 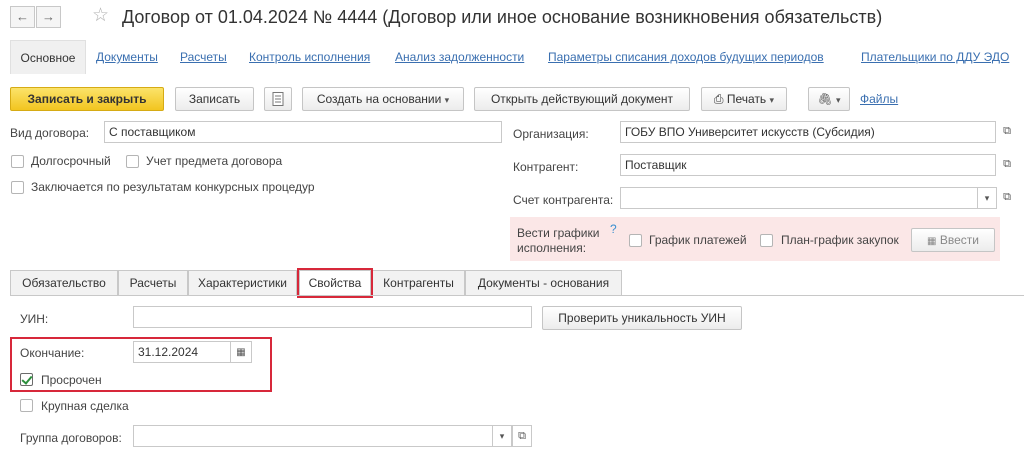 I want to click on back-button: ←, so click(x=22, y=17).